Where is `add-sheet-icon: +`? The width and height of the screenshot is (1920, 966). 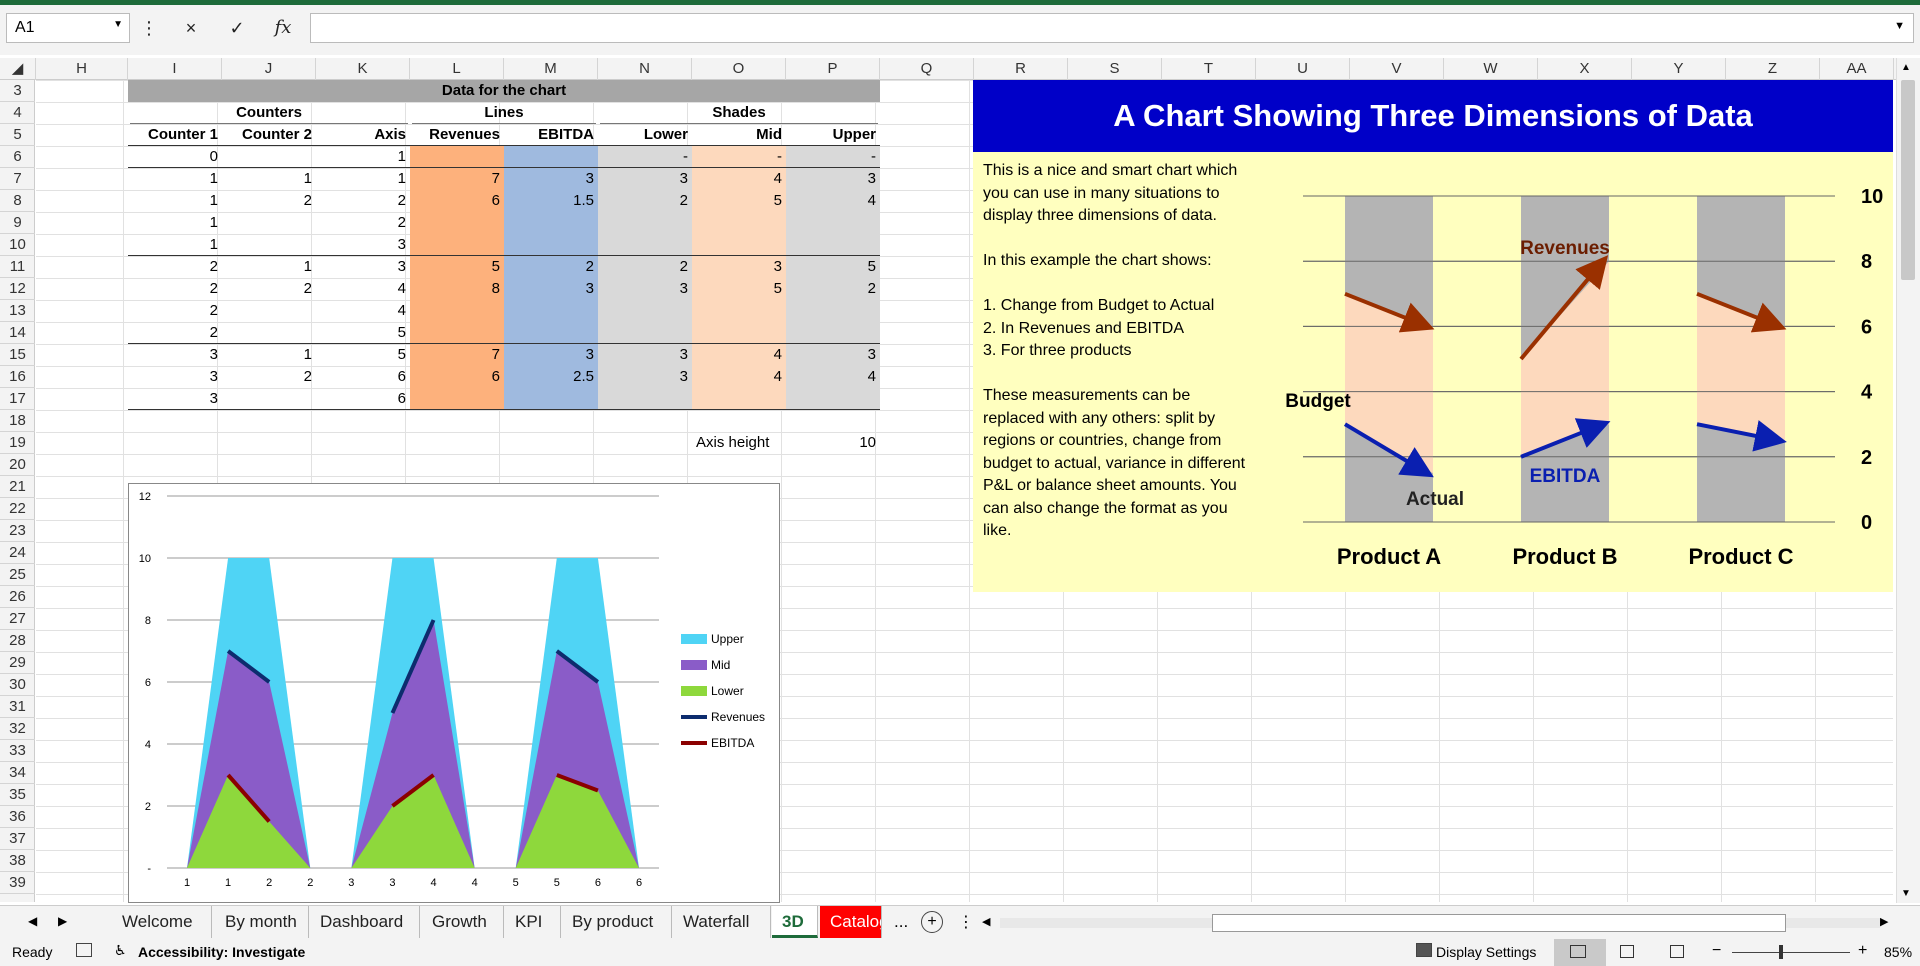
add-sheet-icon: + is located at coordinates (932, 922).